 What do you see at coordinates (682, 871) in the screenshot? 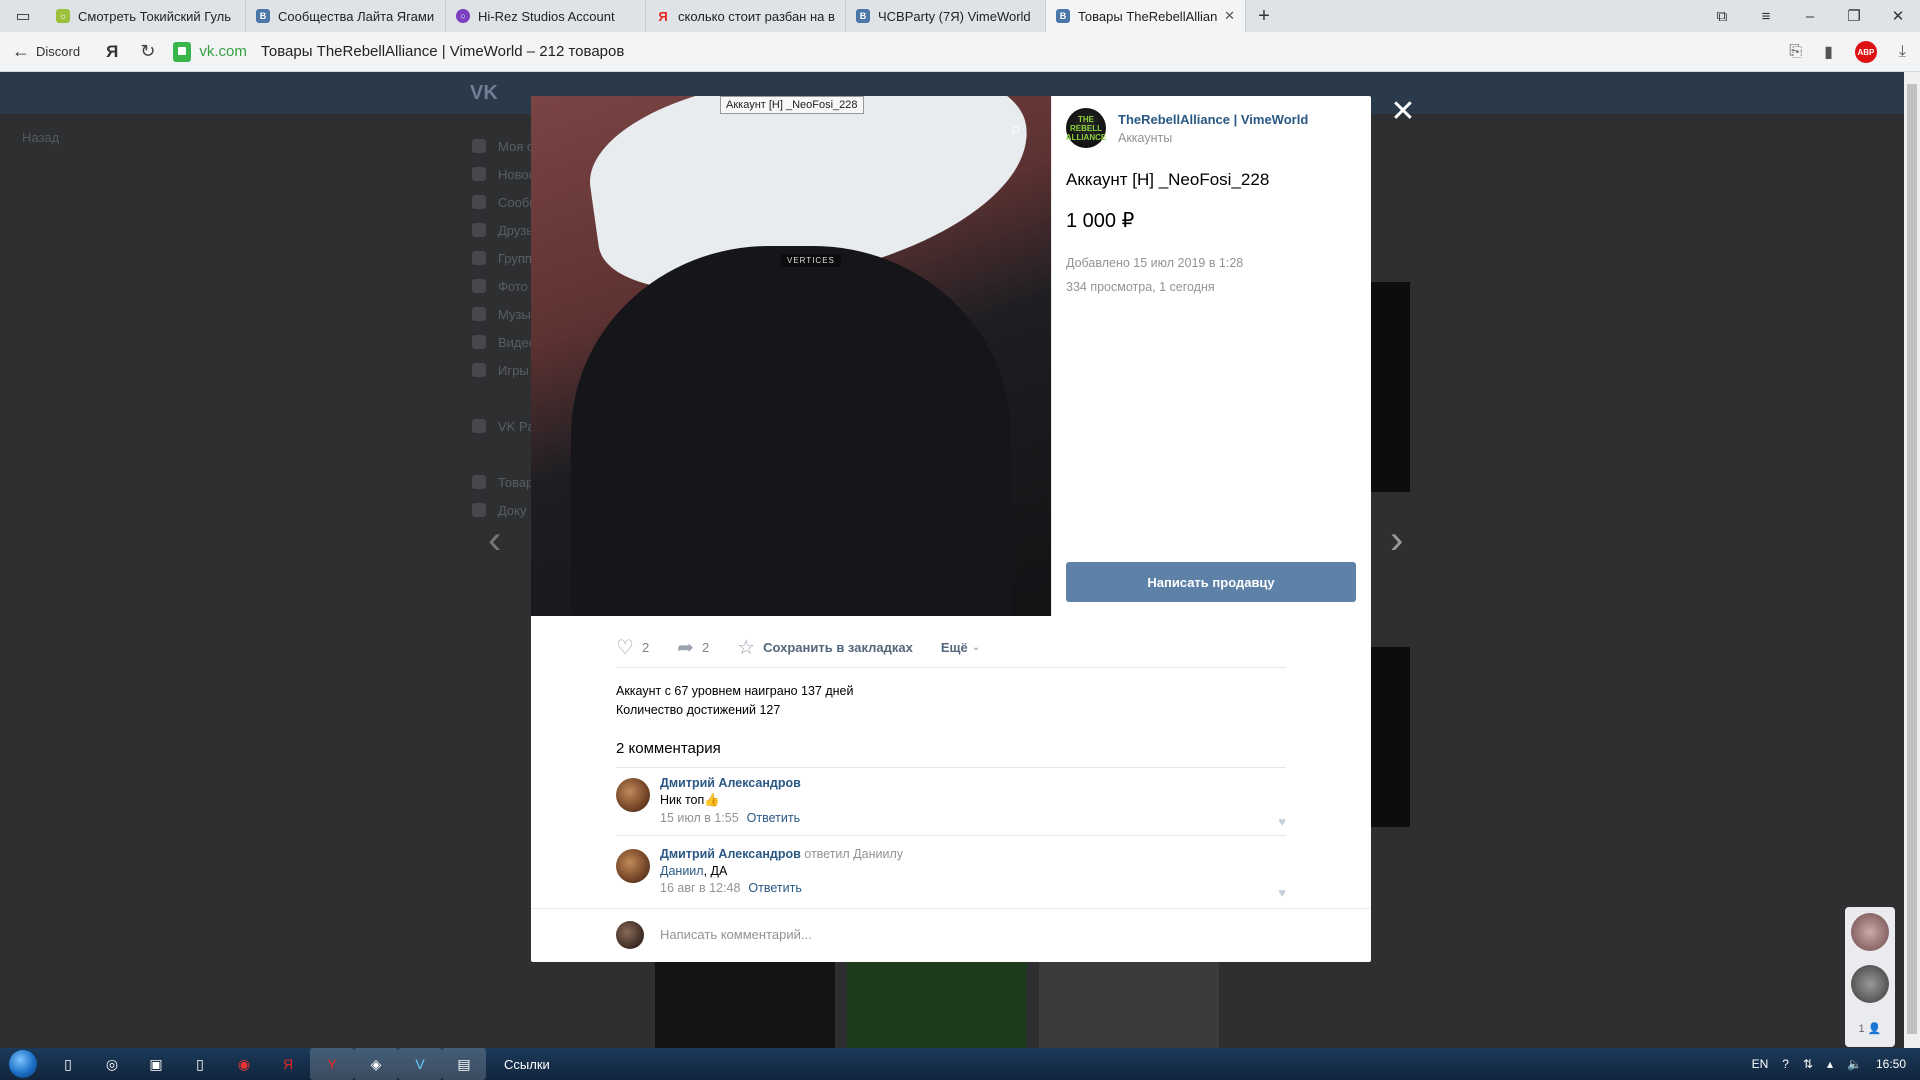
I see `comment-mention: Даниил` at bounding box center [682, 871].